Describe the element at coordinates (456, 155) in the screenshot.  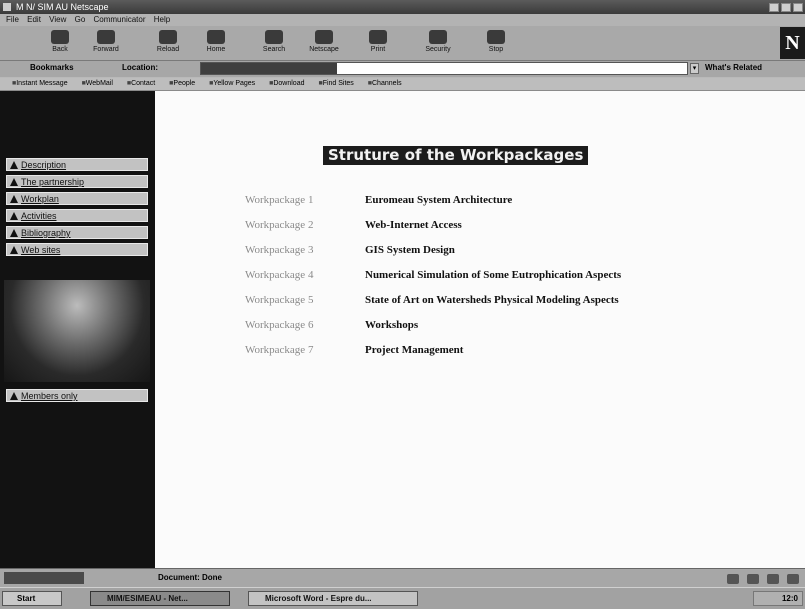
I see `page-title: Struture of the Workpackages` at that location.